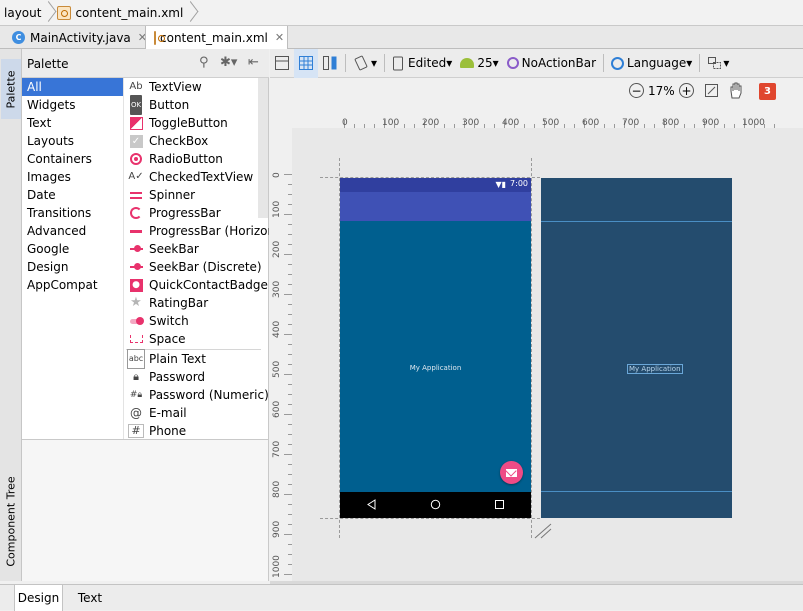  What do you see at coordinates (196, 123) in the screenshot?
I see `palette-widget-item: ToggleButton` at bounding box center [196, 123].